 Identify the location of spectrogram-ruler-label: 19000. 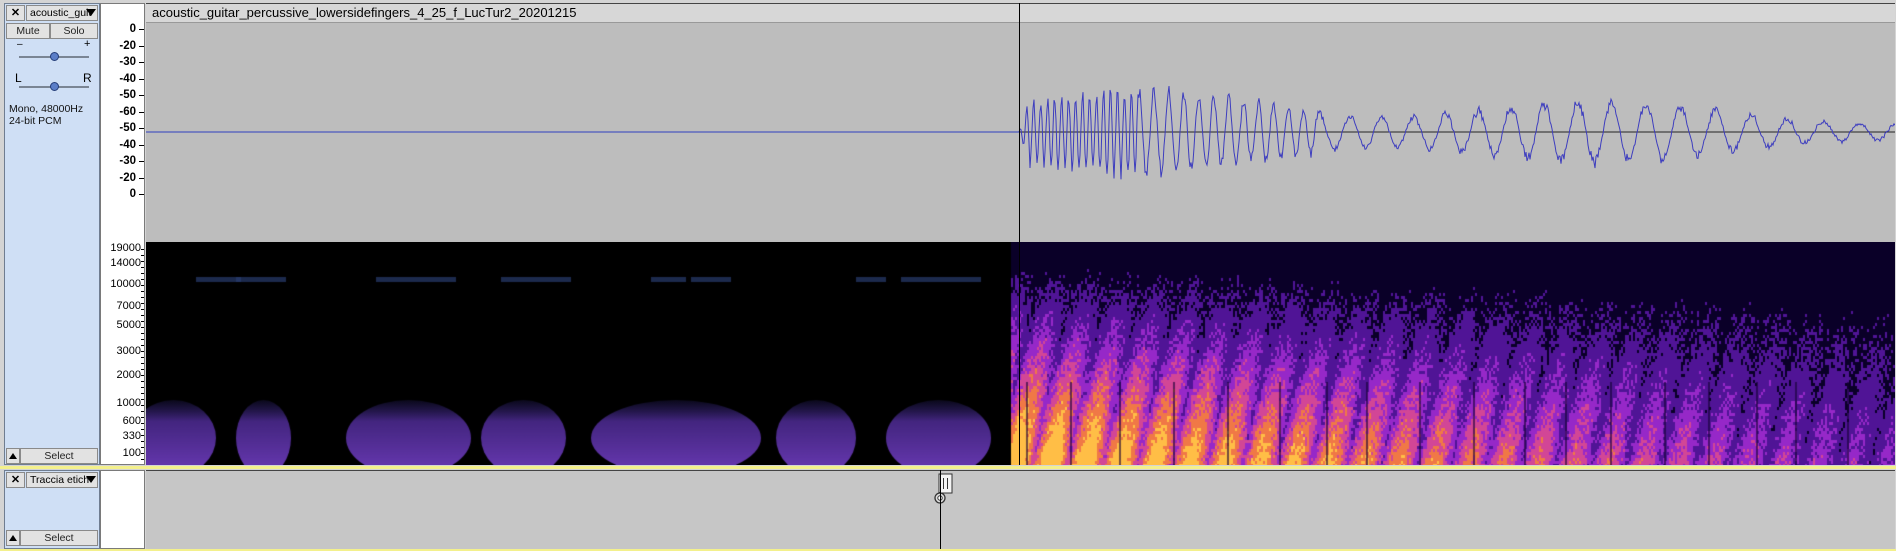
(125, 248).